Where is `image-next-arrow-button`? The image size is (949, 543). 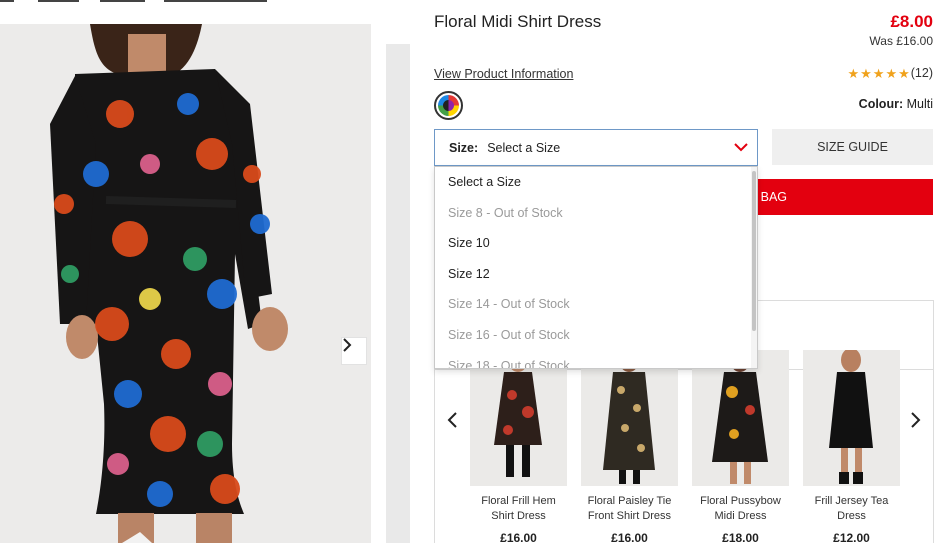
image-next-arrow-button is located at coordinates (354, 351).